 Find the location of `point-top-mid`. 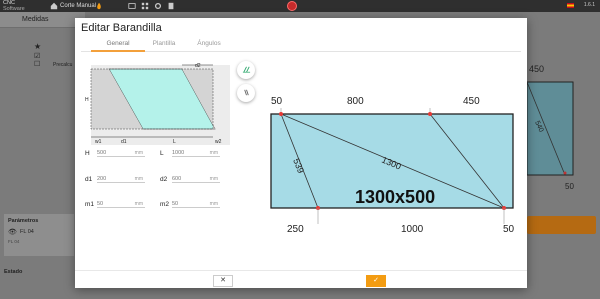

point-top-mid is located at coordinates (430, 114).